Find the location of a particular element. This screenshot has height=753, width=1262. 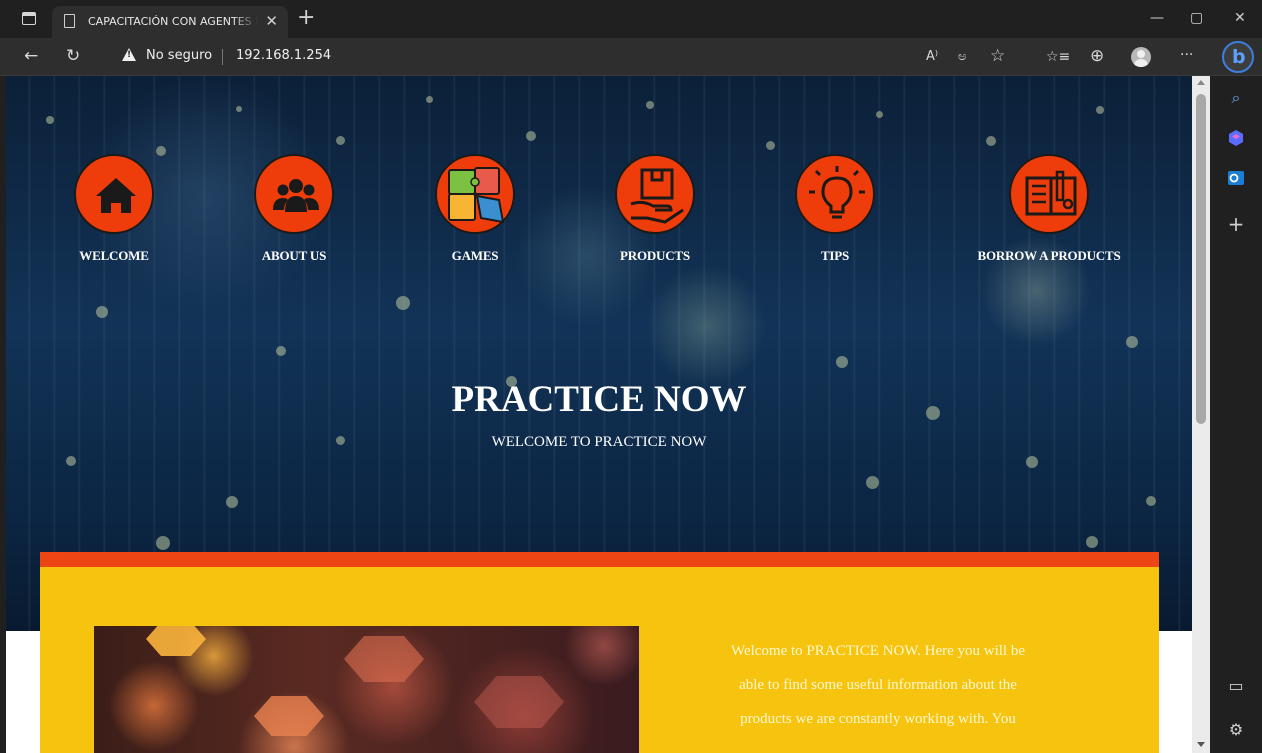

copilot-icon is located at coordinates (1236, 140).